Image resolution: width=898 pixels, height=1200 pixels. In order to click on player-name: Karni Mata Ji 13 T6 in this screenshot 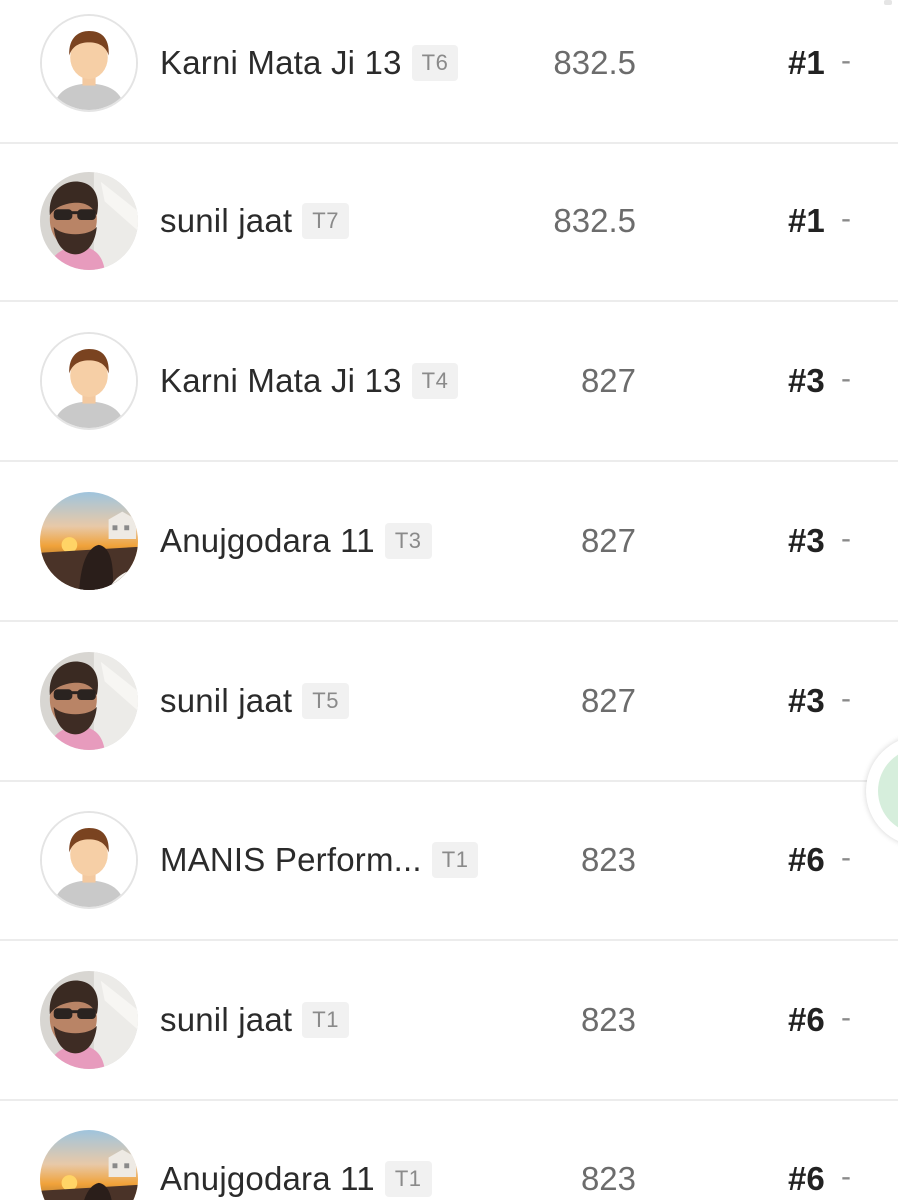, I will do `click(309, 63)`.